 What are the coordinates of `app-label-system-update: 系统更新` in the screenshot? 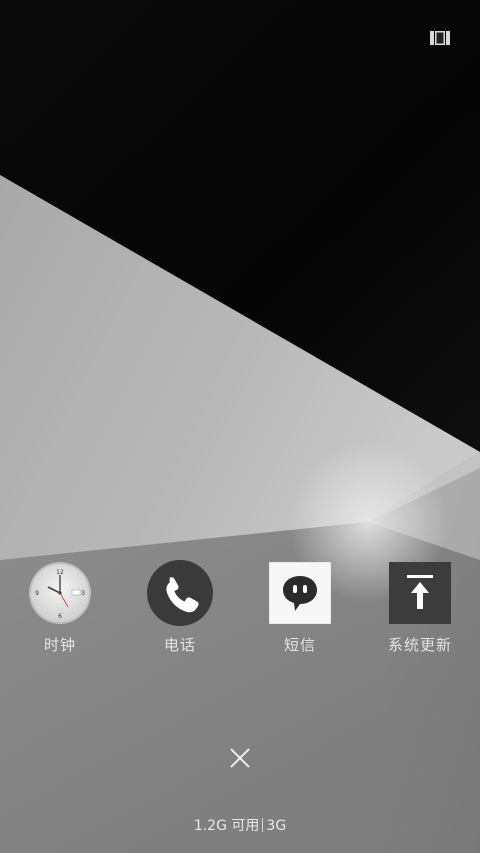 It's located at (419, 645).